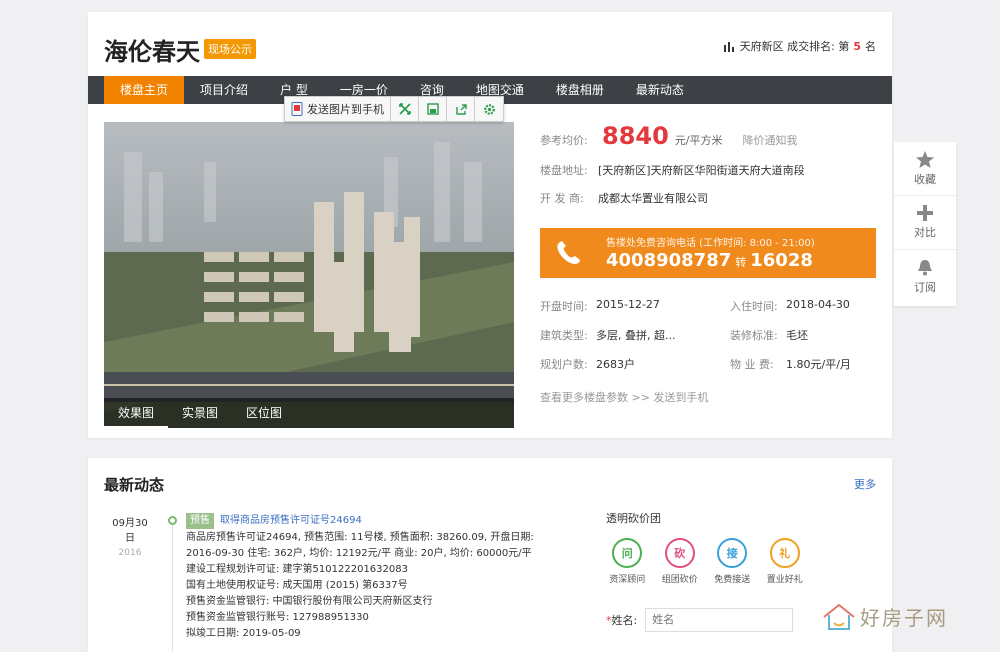 Image resolution: width=1000 pixels, height=652 pixels. I want to click on news-date-md: 09月30, so click(130, 523).